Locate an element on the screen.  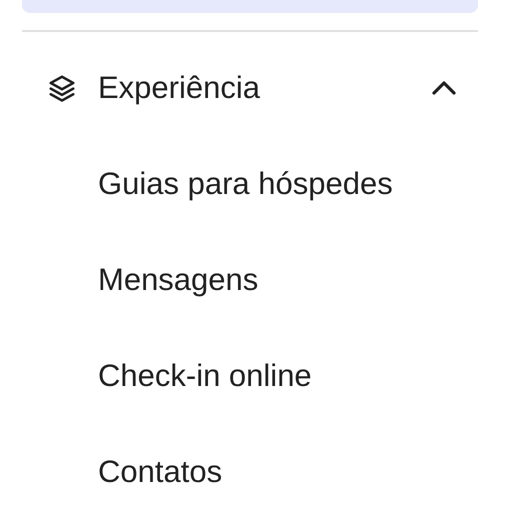
section-title: Experiência is located at coordinates (179, 88).